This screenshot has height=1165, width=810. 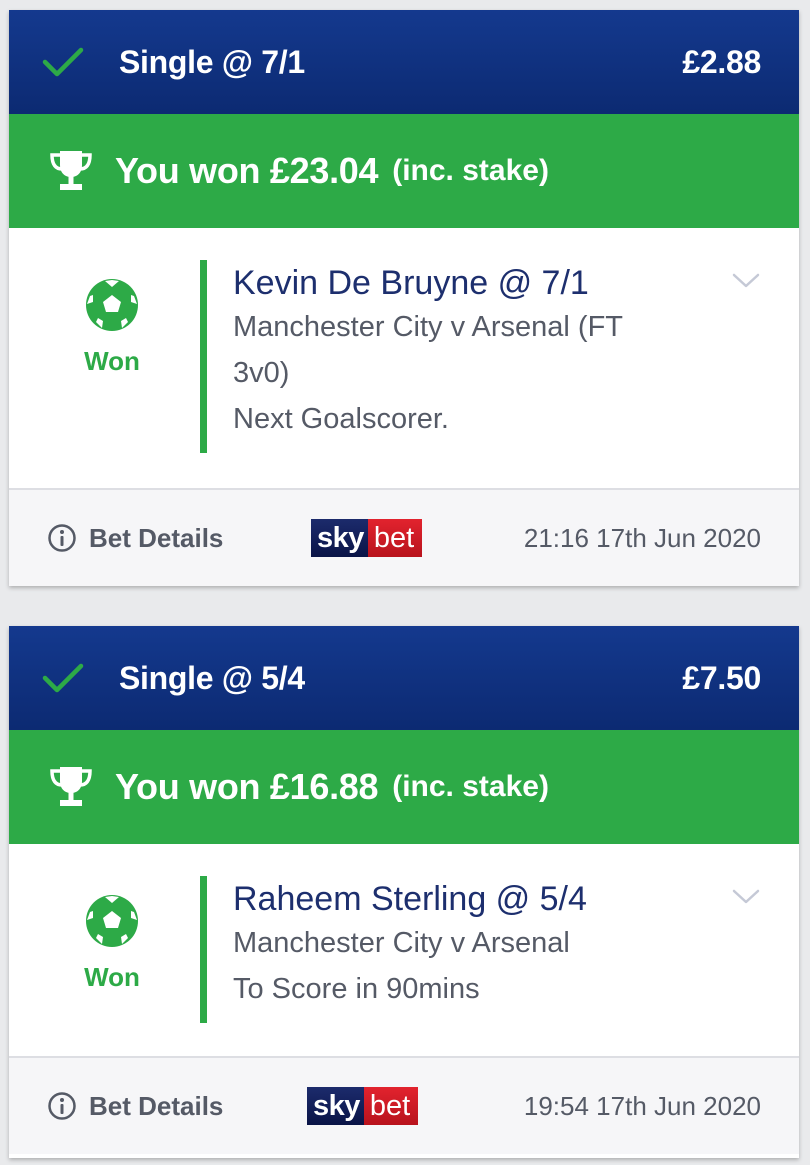 What do you see at coordinates (356, 989) in the screenshot?
I see `market-line: To Score in 90mins` at bounding box center [356, 989].